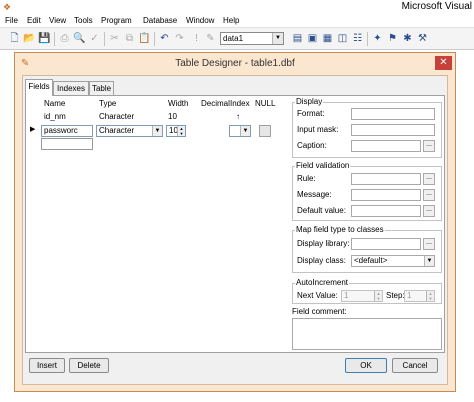 This screenshot has height=402, width=474. What do you see at coordinates (306, 178) in the screenshot?
I see `rule-label: Rule:` at bounding box center [306, 178].